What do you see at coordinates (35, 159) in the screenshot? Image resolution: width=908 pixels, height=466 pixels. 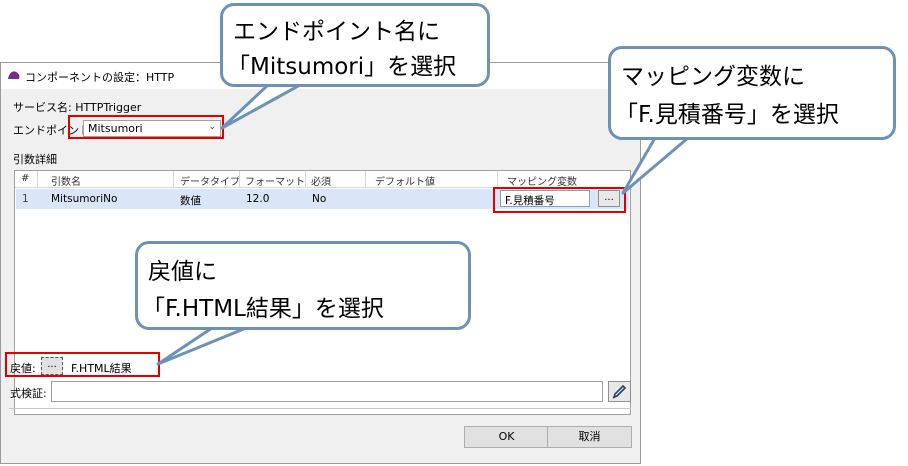 I see `args-section-label: 引数詳細` at bounding box center [35, 159].